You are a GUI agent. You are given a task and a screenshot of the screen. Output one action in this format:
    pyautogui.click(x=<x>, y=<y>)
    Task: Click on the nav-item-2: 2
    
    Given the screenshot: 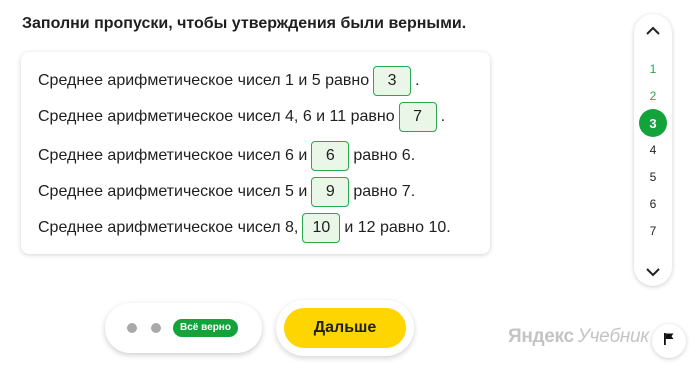 What is the action you would take?
    pyautogui.click(x=653, y=96)
    